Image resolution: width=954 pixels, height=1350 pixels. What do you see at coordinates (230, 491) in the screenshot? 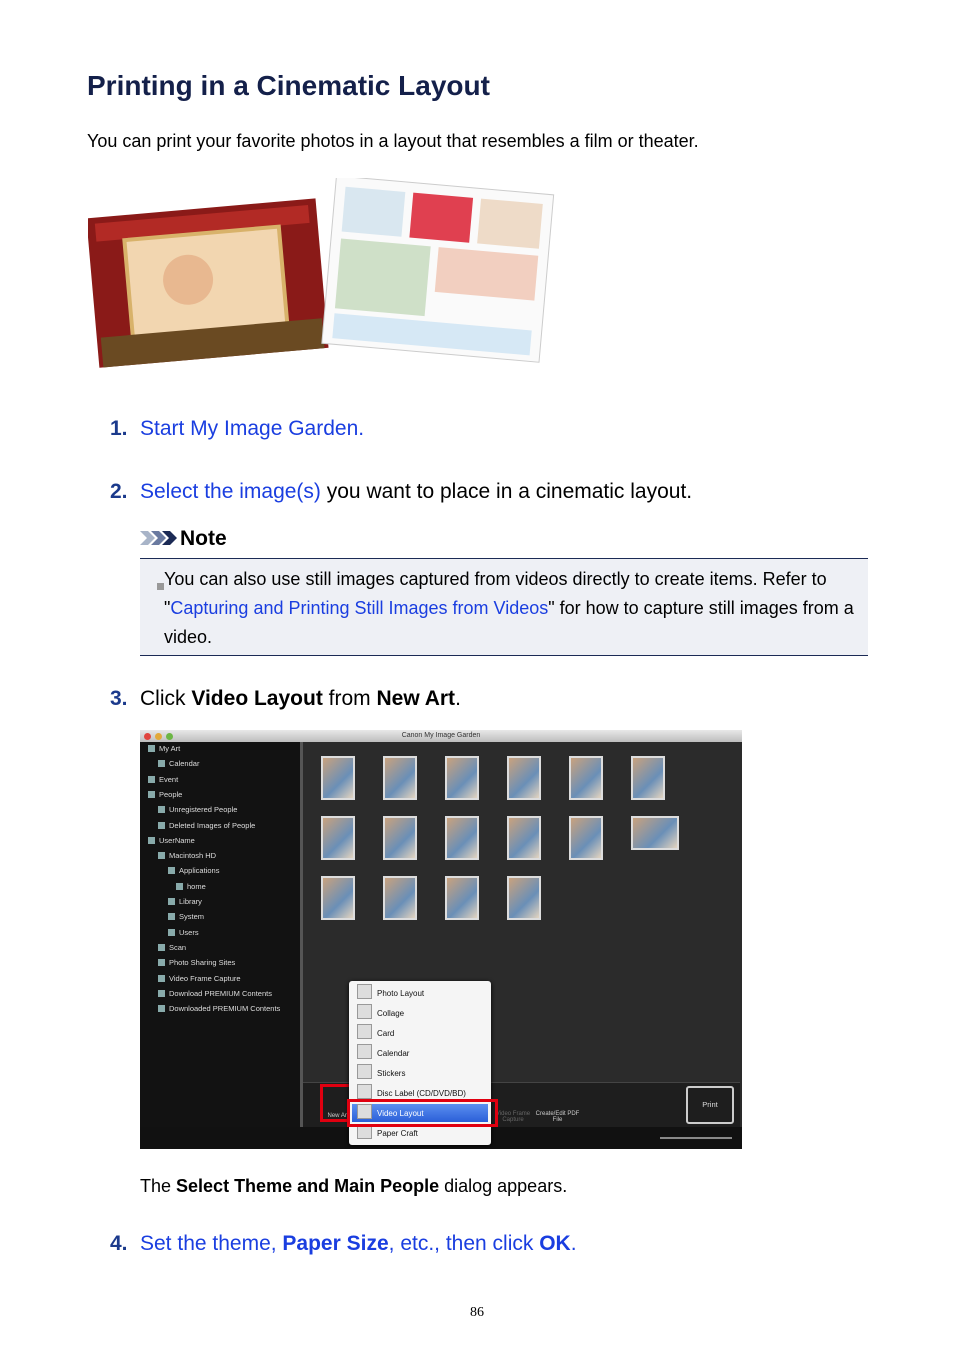
I see `select-images-link: Select the image(s)` at bounding box center [230, 491].